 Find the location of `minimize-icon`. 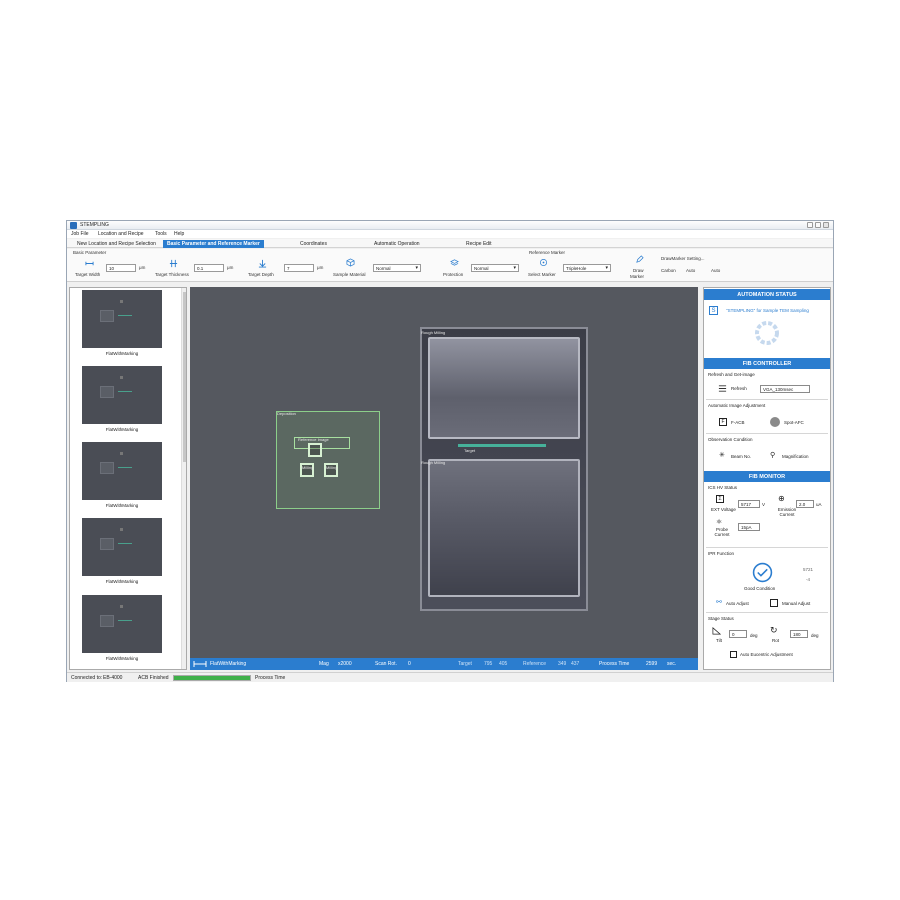

minimize-icon is located at coordinates (810, 225).